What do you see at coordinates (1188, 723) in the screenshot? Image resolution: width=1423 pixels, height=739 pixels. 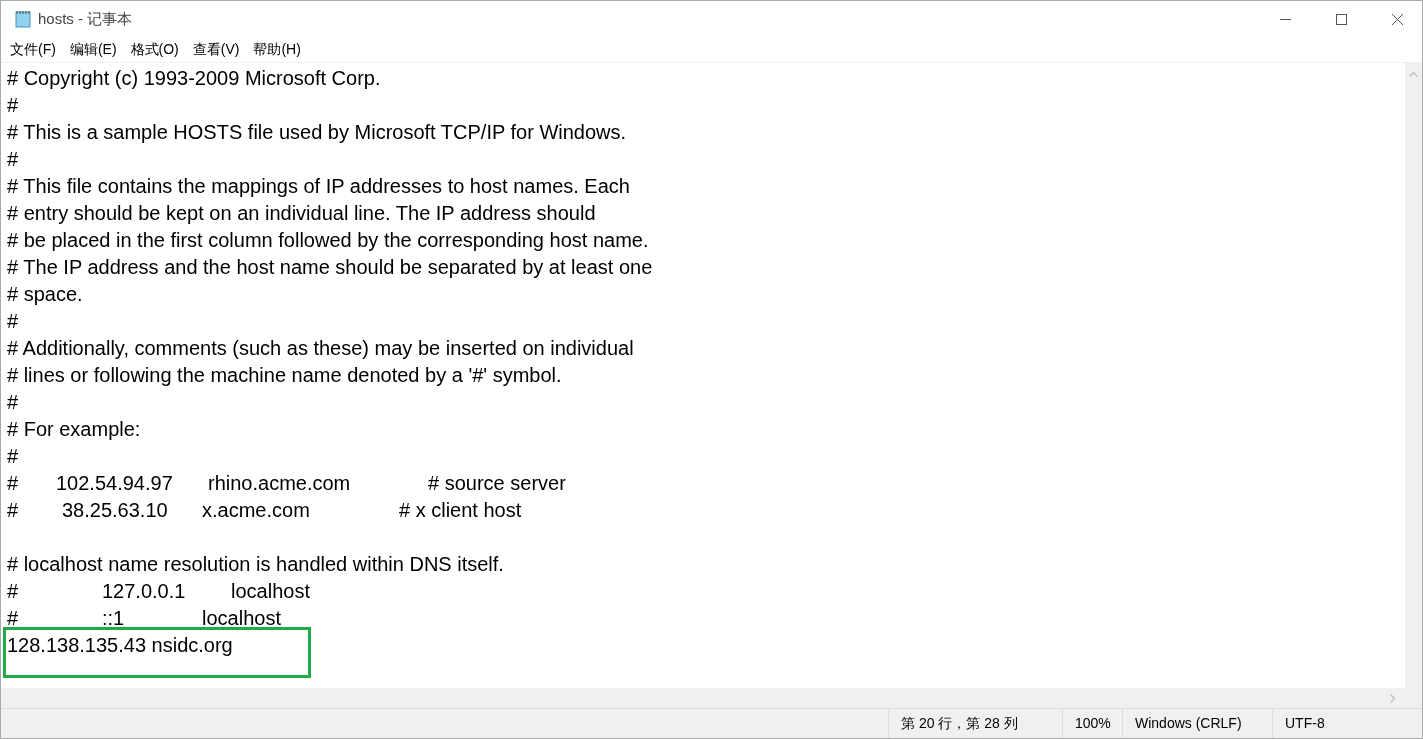 I see `status-text: Windows (CRLF)` at bounding box center [1188, 723].